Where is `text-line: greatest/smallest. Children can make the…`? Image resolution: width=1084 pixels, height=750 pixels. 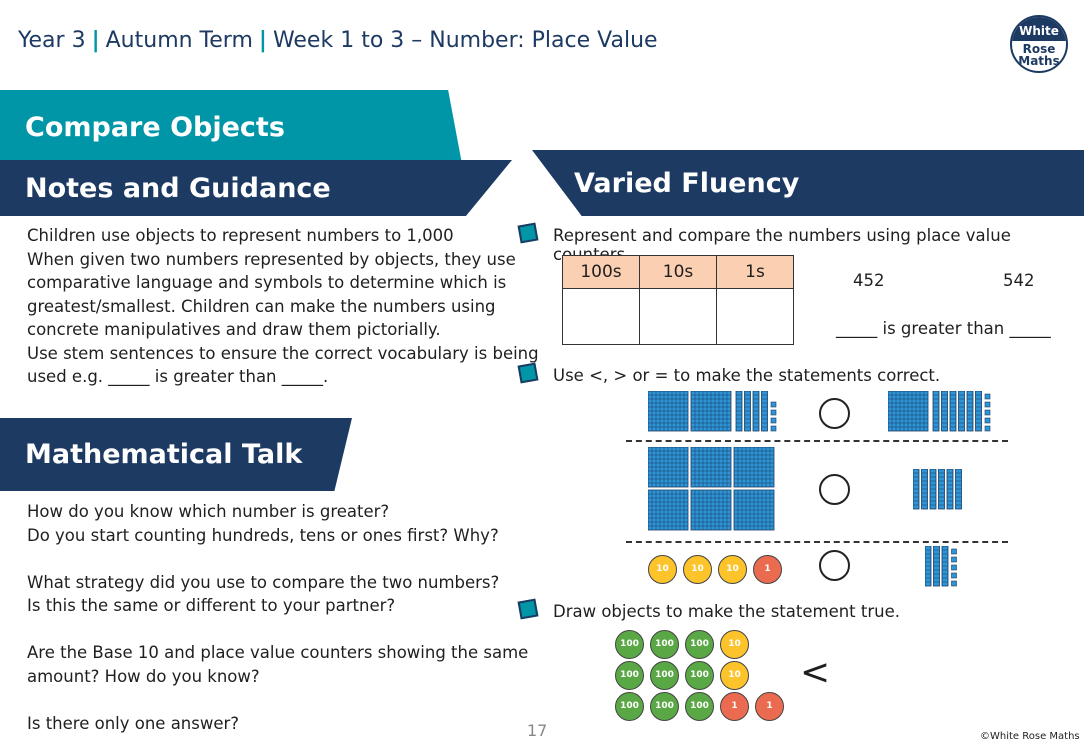 text-line: greatest/smallest. Children can make the… is located at coordinates (261, 306).